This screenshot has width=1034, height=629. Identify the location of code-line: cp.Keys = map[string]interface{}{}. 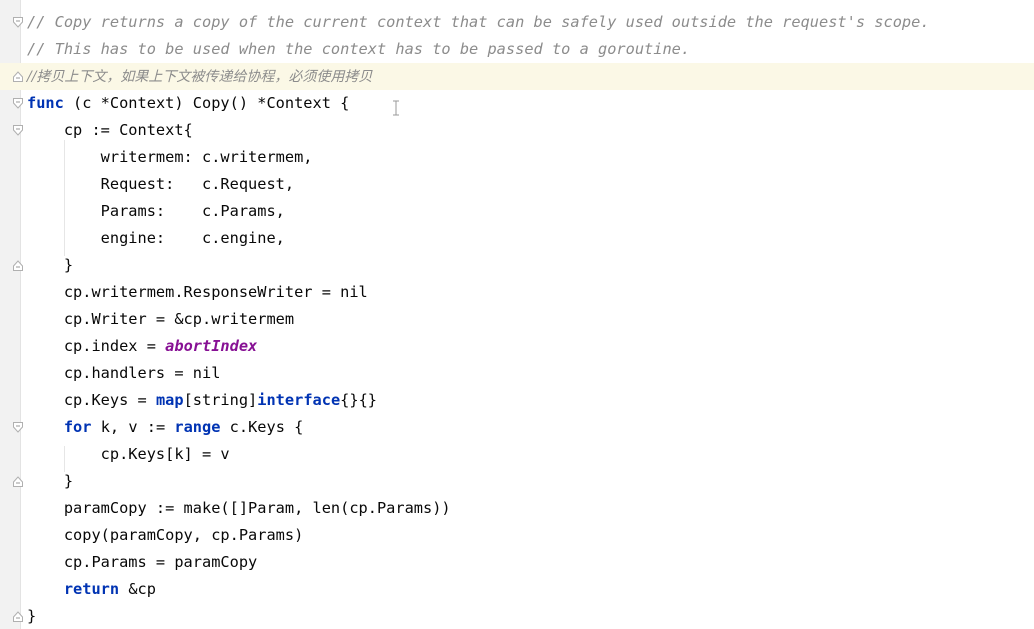
(517, 400).